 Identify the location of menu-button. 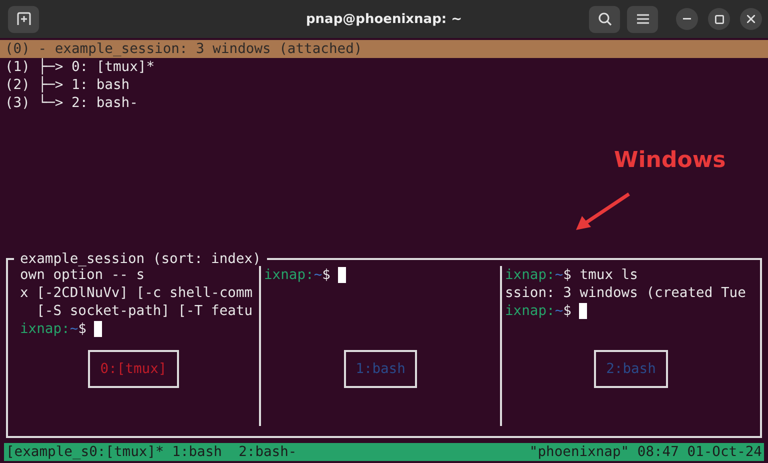
(642, 19).